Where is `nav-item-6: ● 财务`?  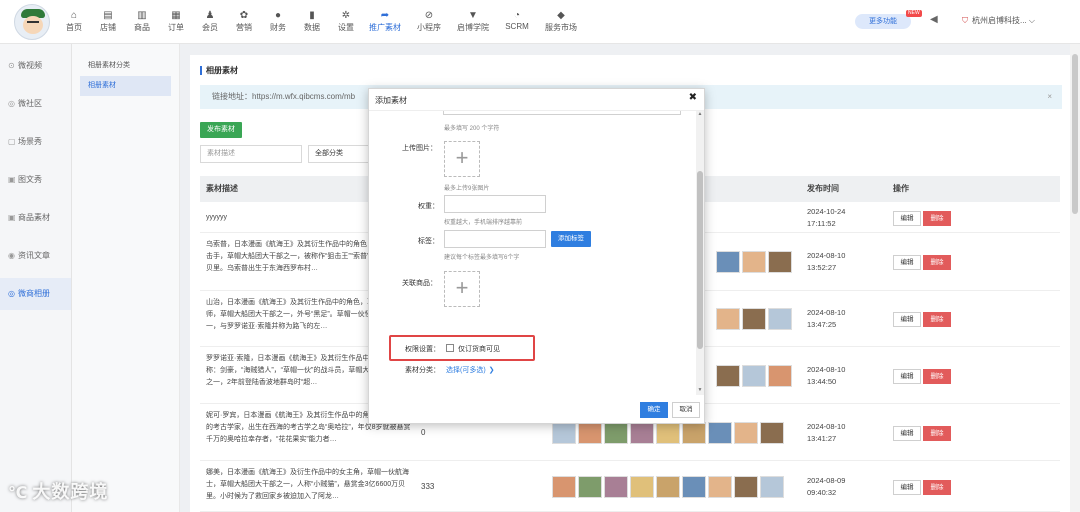
nav-item-6: ● 财务 is located at coordinates (278, 22).